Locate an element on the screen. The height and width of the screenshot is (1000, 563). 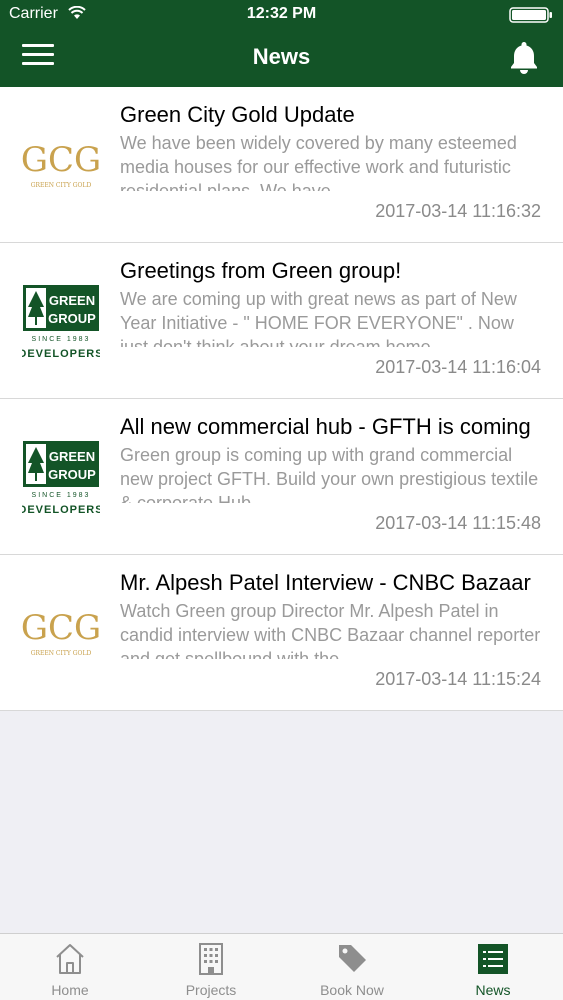
bell-icon is located at coordinates (524, 57).